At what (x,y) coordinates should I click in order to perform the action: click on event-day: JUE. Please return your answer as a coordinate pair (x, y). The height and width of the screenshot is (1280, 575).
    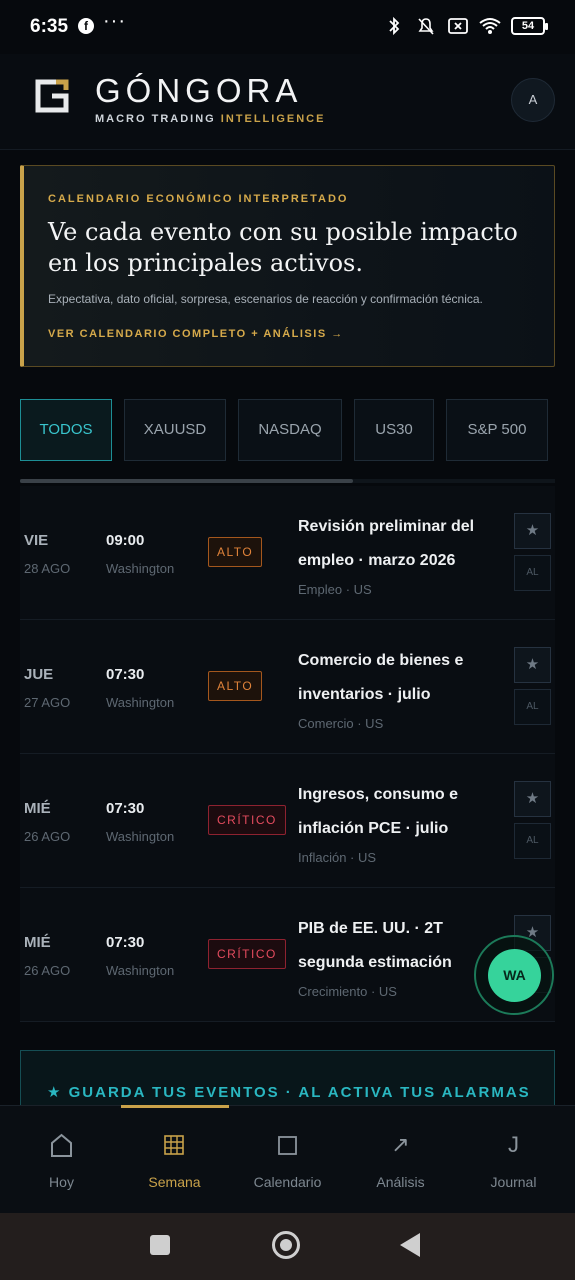
    Looking at the image, I should click on (39, 674).